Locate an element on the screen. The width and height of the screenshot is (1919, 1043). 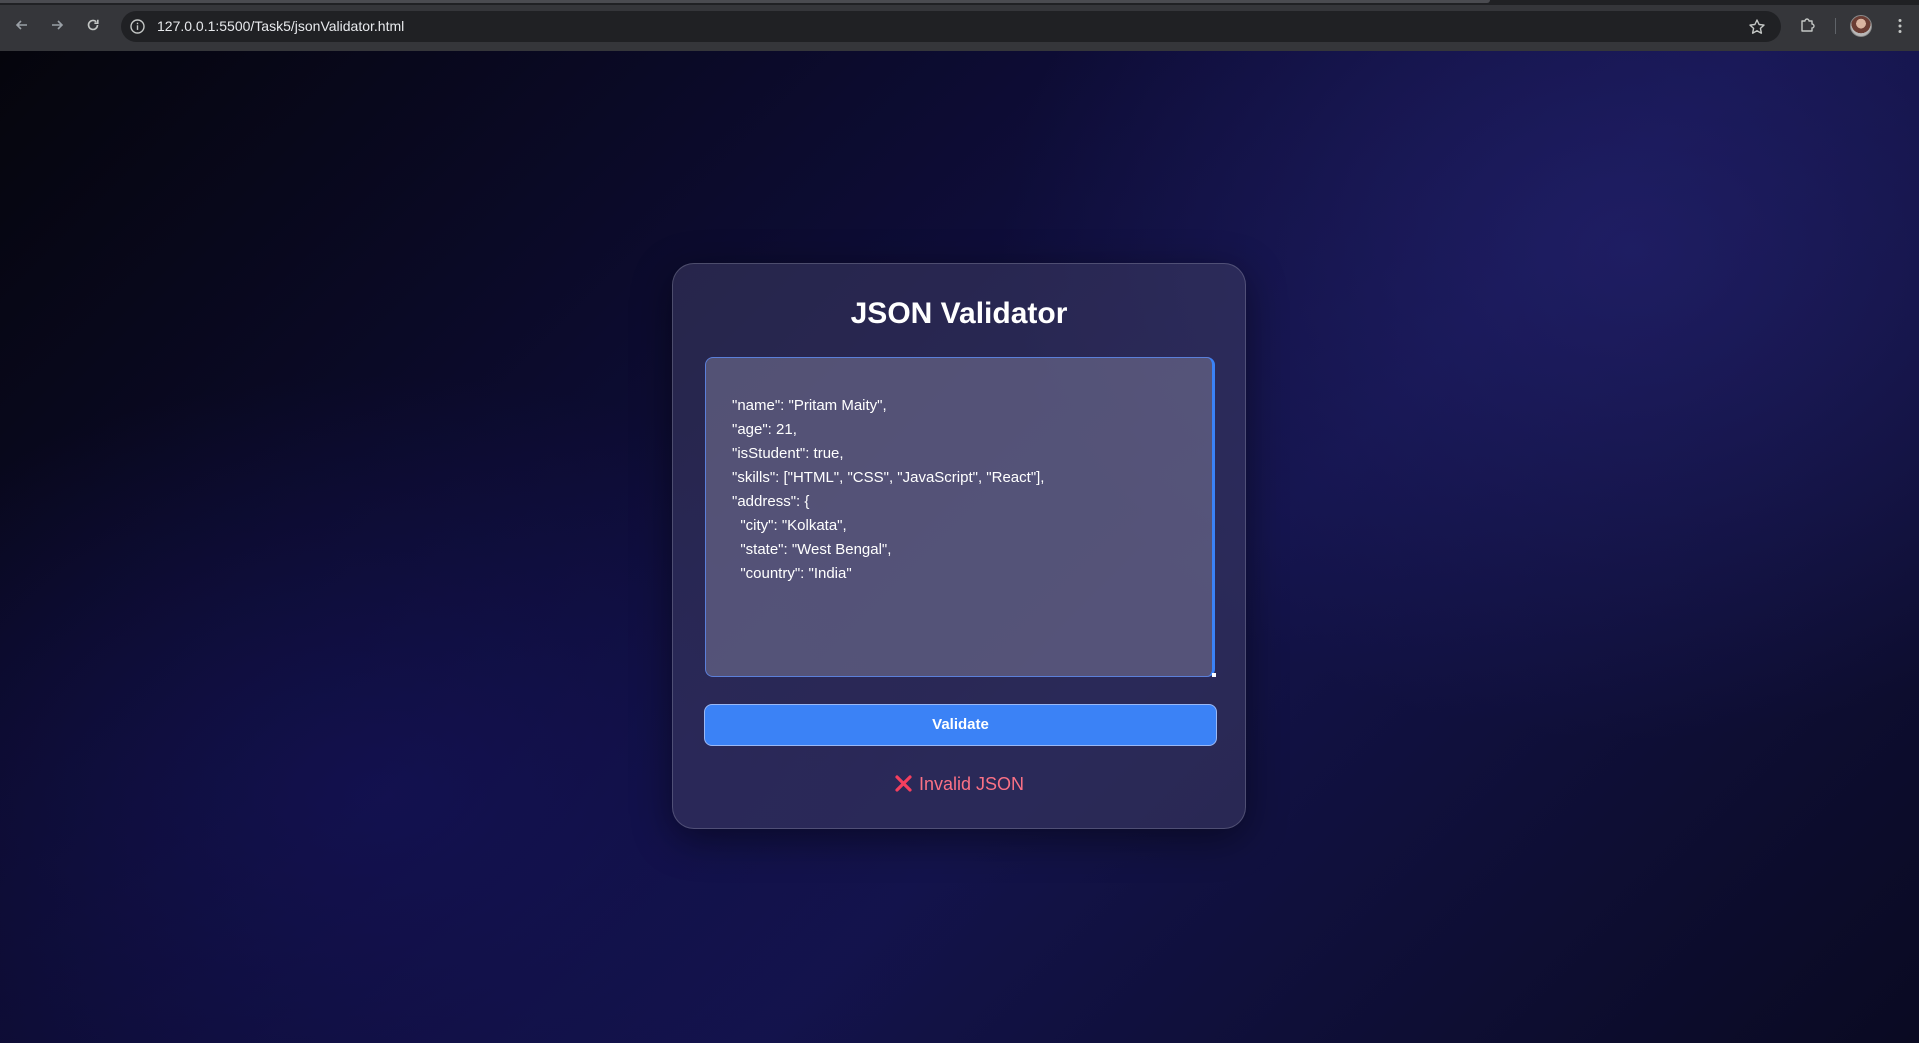
url-text: 127.0.0.1:5500/Task5/jsonValidator.html is located at coordinates (280, 26).